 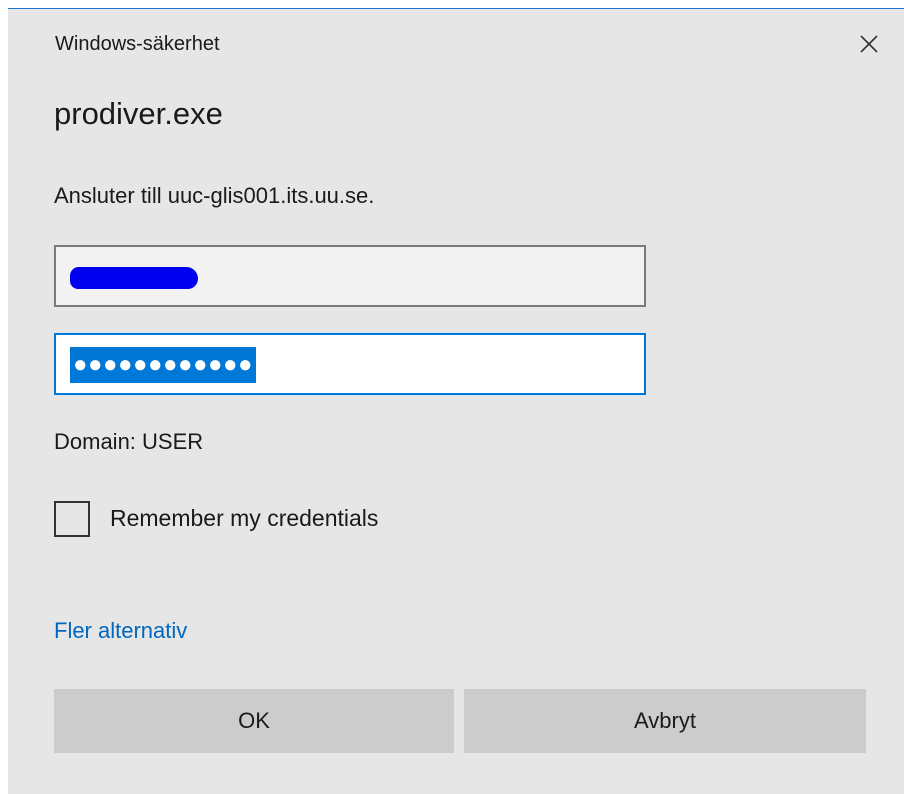 What do you see at coordinates (244, 518) in the screenshot?
I see `remember-credentials-label: Remember my credentials` at bounding box center [244, 518].